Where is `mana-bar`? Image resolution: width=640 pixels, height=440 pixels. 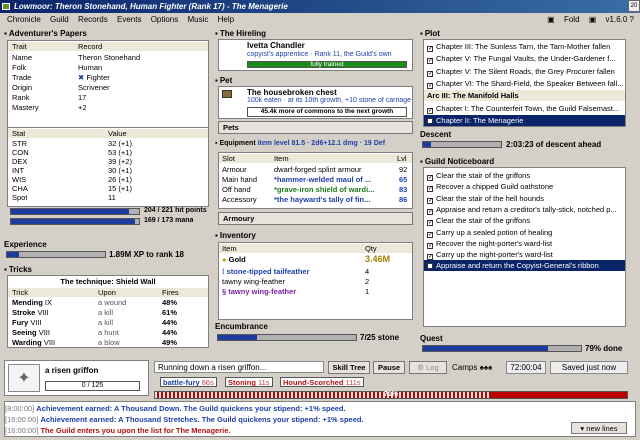 mana-bar is located at coordinates (75, 221).